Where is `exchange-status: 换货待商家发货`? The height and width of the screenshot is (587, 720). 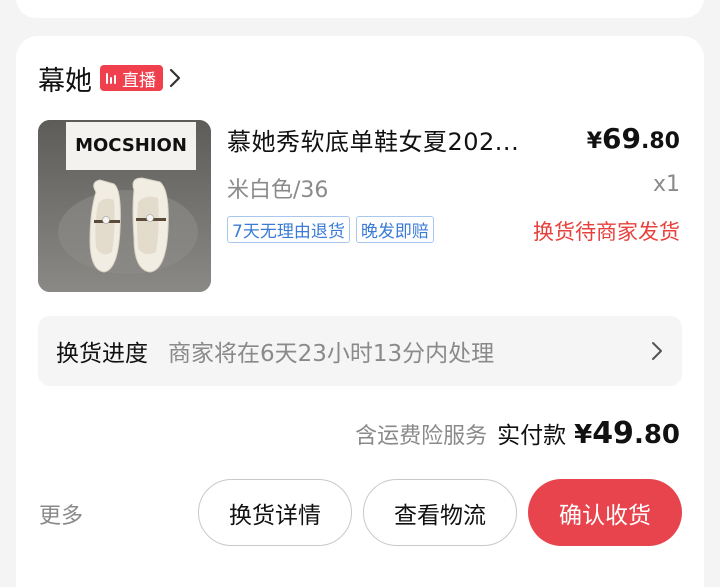
exchange-status: 换货待商家发货 is located at coordinates (606, 232).